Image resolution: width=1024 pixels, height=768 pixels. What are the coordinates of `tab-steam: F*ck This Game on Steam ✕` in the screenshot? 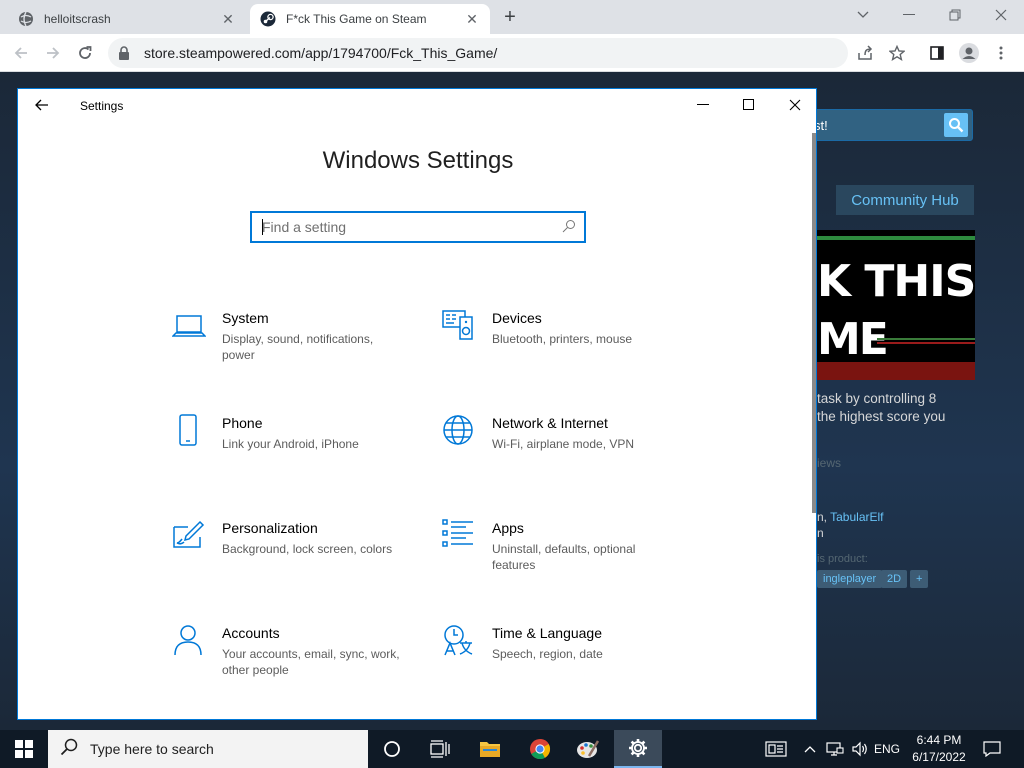 It's located at (370, 19).